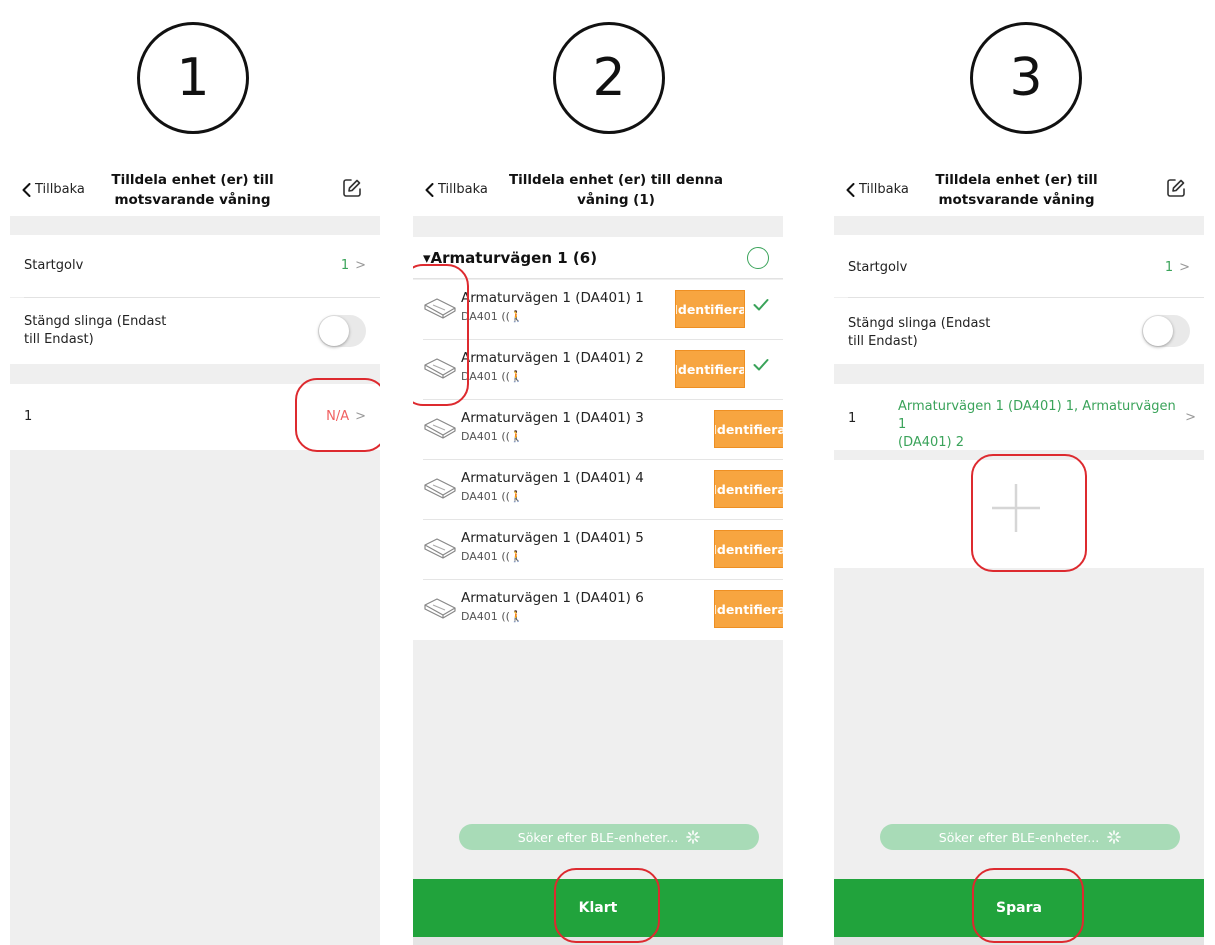  Describe the element at coordinates (552, 298) in the screenshot. I see `device-name: Armaturvägen 1 (DA401) 1` at that location.